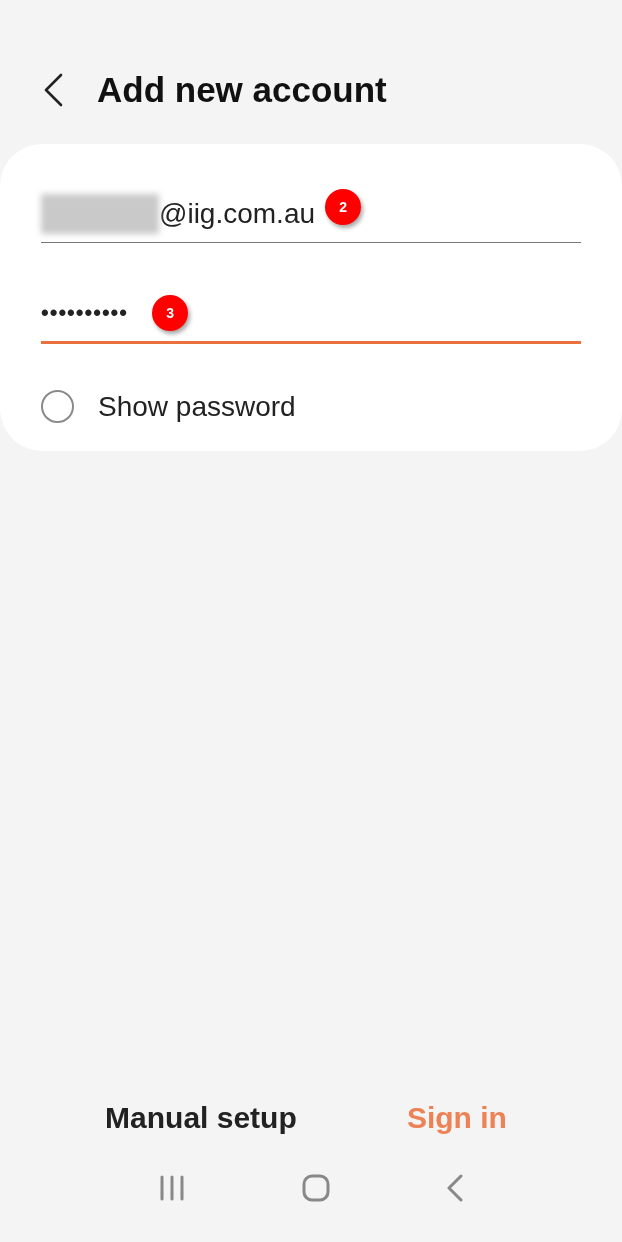  What do you see at coordinates (201, 1118) in the screenshot?
I see `manual-setup-button: Manual setup` at bounding box center [201, 1118].